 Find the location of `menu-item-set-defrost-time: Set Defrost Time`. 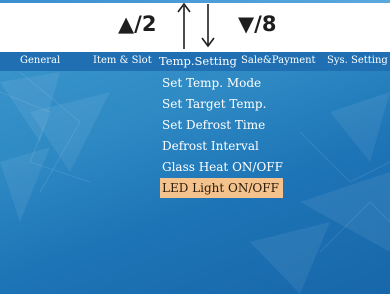

menu-item-set-defrost-time: Set Defrost Time is located at coordinates (214, 125).